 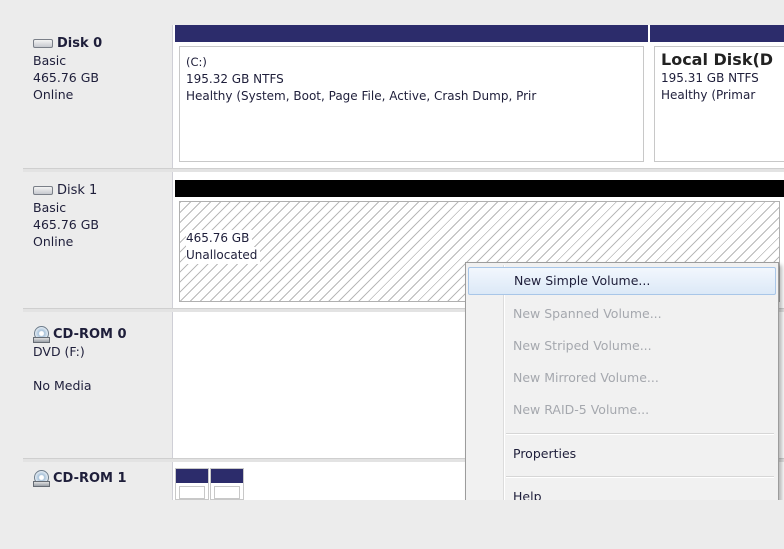 I want to click on volume-name: (C:), so click(x=196, y=62).